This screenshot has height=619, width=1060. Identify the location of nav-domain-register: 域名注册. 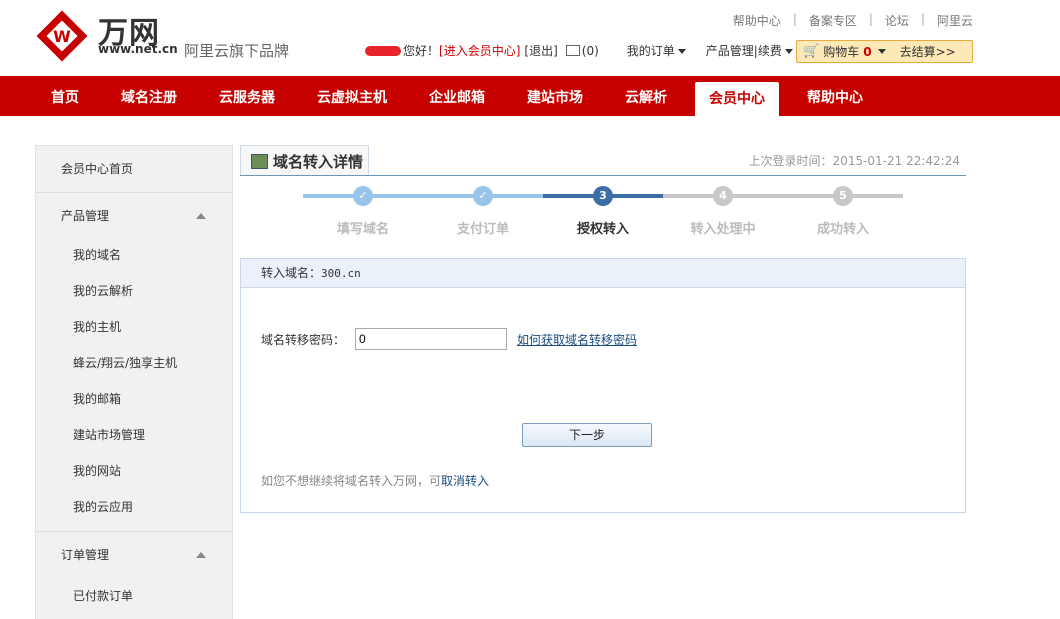
(149, 96).